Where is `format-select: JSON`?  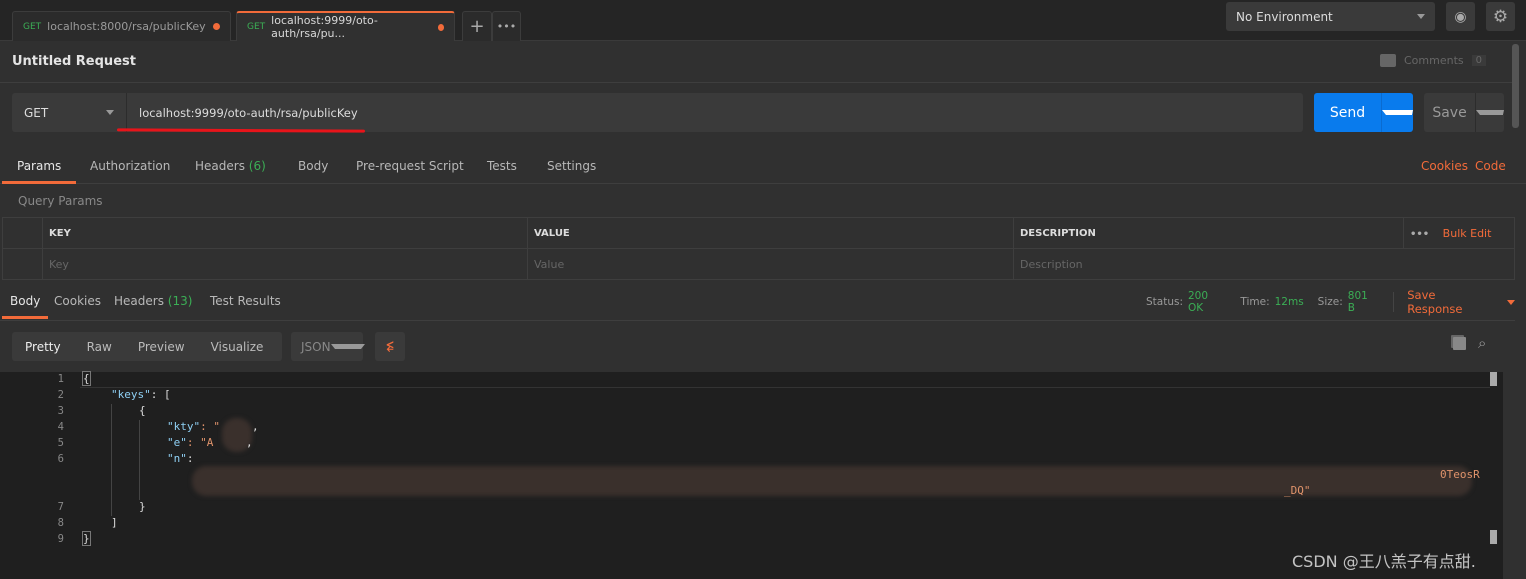
format-select: JSON is located at coordinates (328, 346).